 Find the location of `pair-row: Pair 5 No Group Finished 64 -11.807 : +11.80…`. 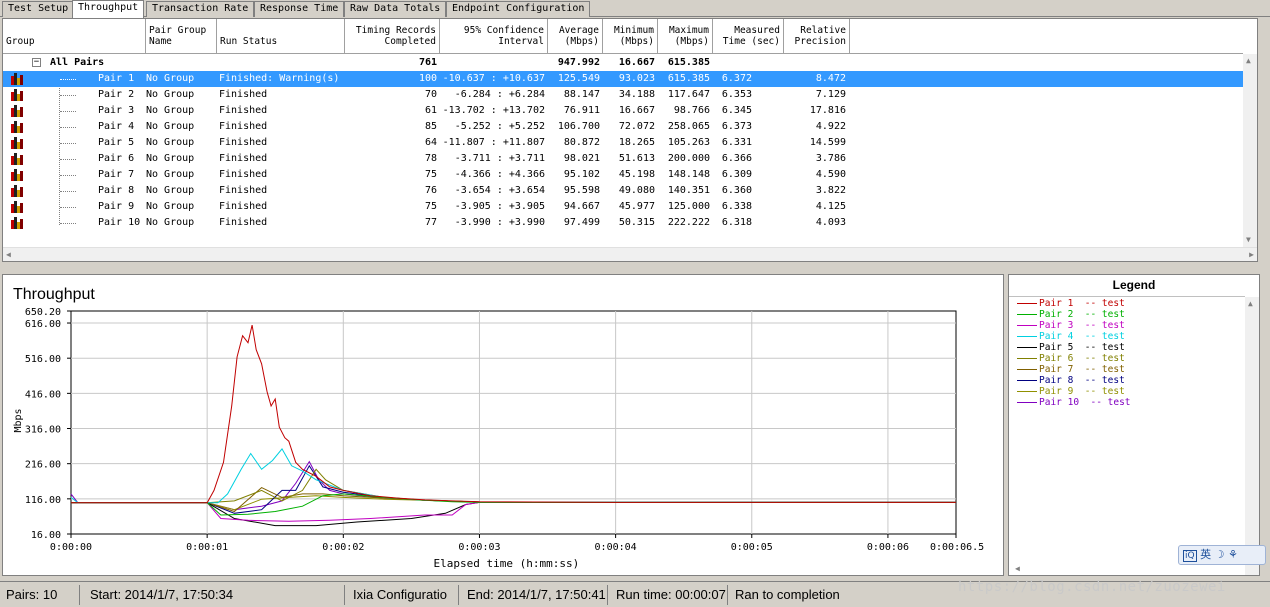

pair-row: Pair 5 No Group Finished 64 -11.807 : +11.80… is located at coordinates (623, 143).